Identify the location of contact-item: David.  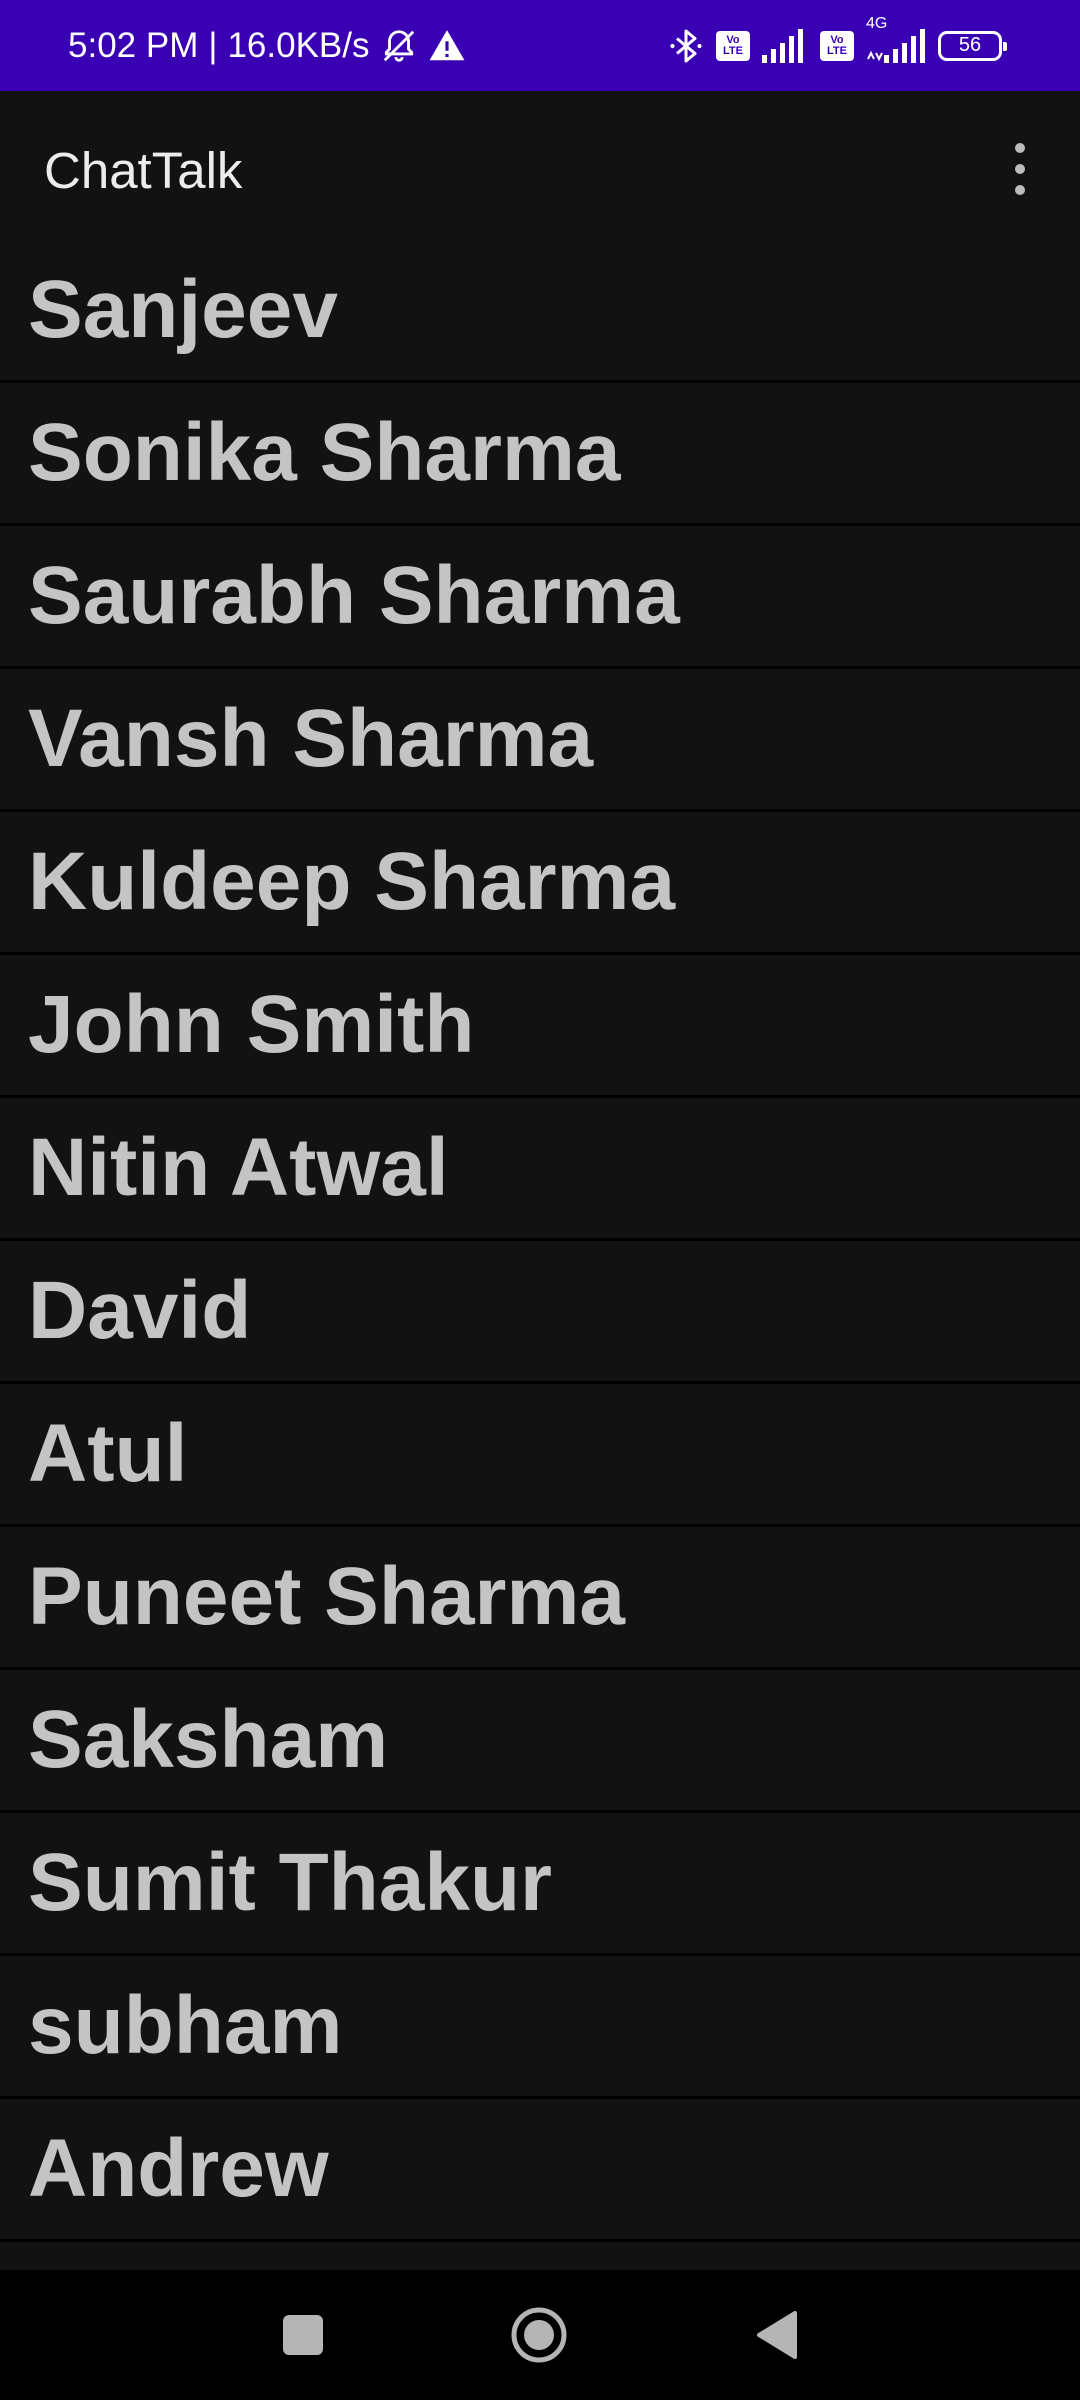
(540, 1312).